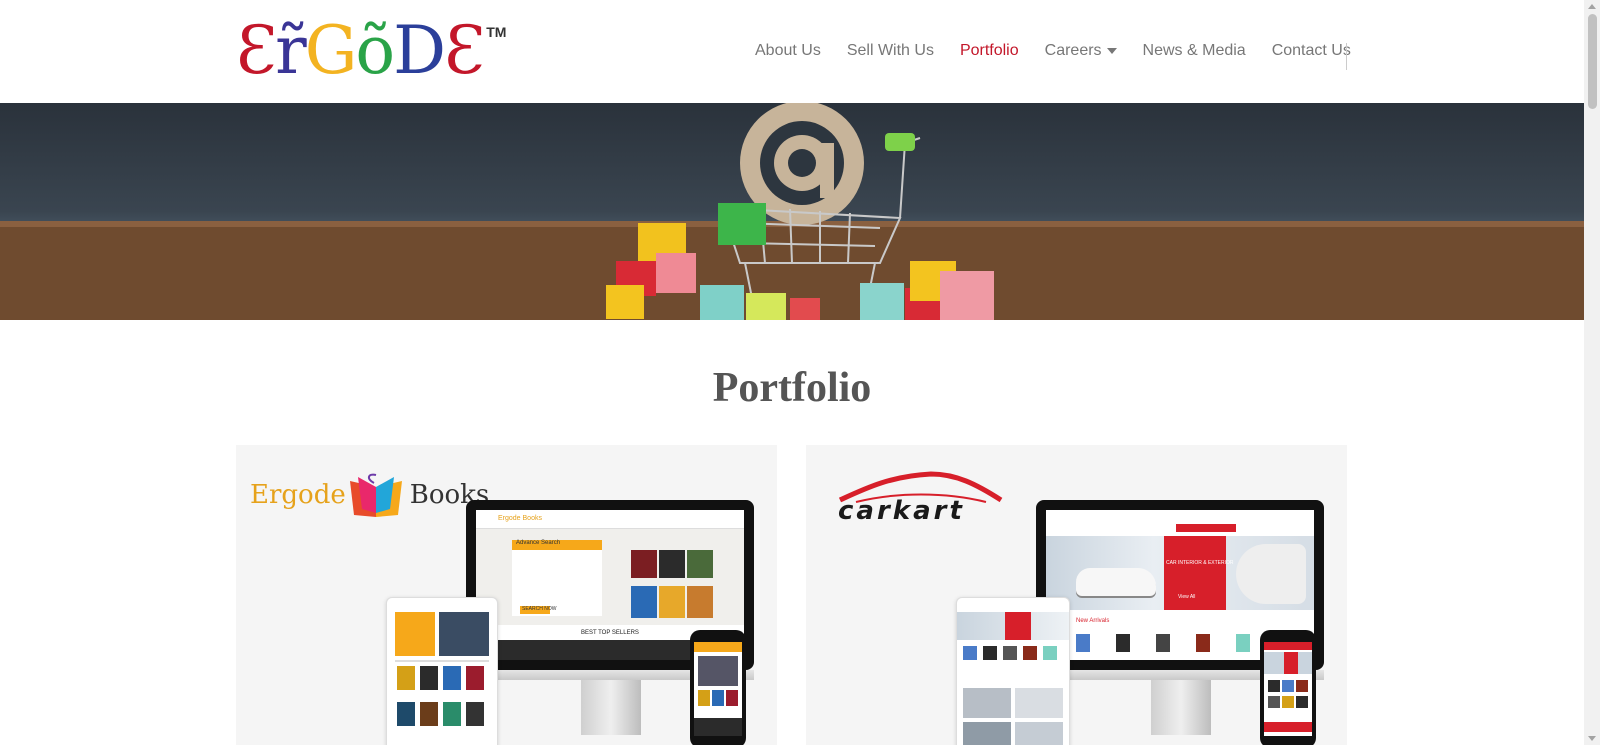 The width and height of the screenshot is (1600, 745). I want to click on scroll-up-arrow-icon, so click(1592, 6).